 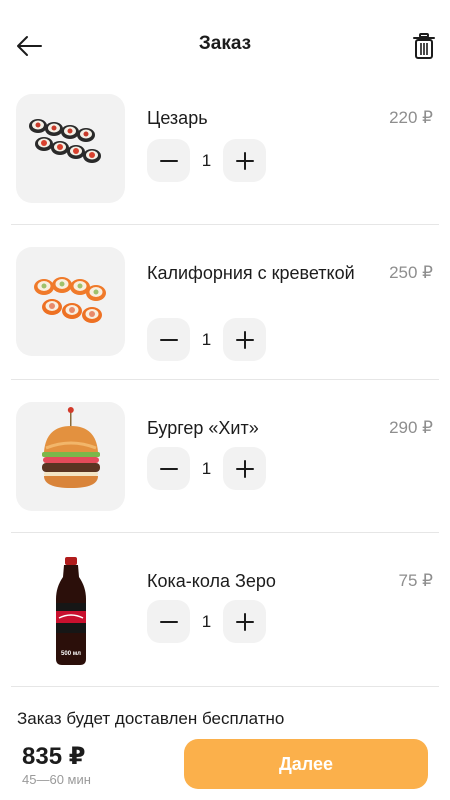 I want to click on item-name: Бургер «Хит», so click(x=203, y=428).